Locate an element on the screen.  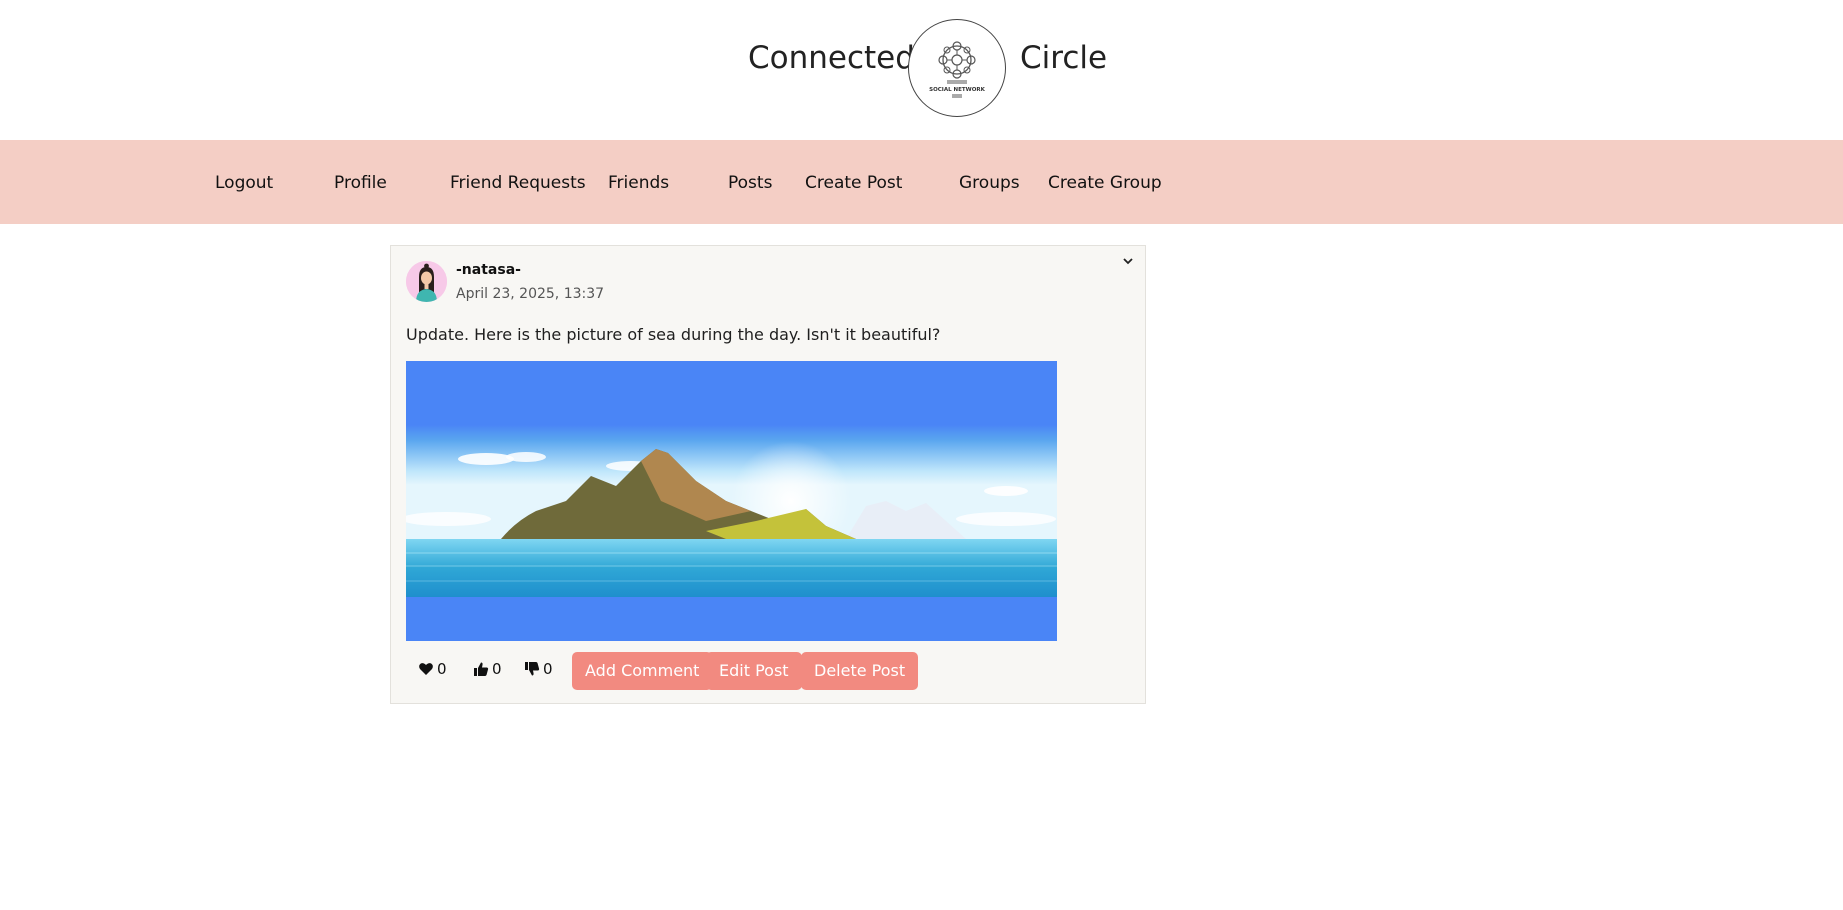
dislike-count: 0 is located at coordinates (548, 669).